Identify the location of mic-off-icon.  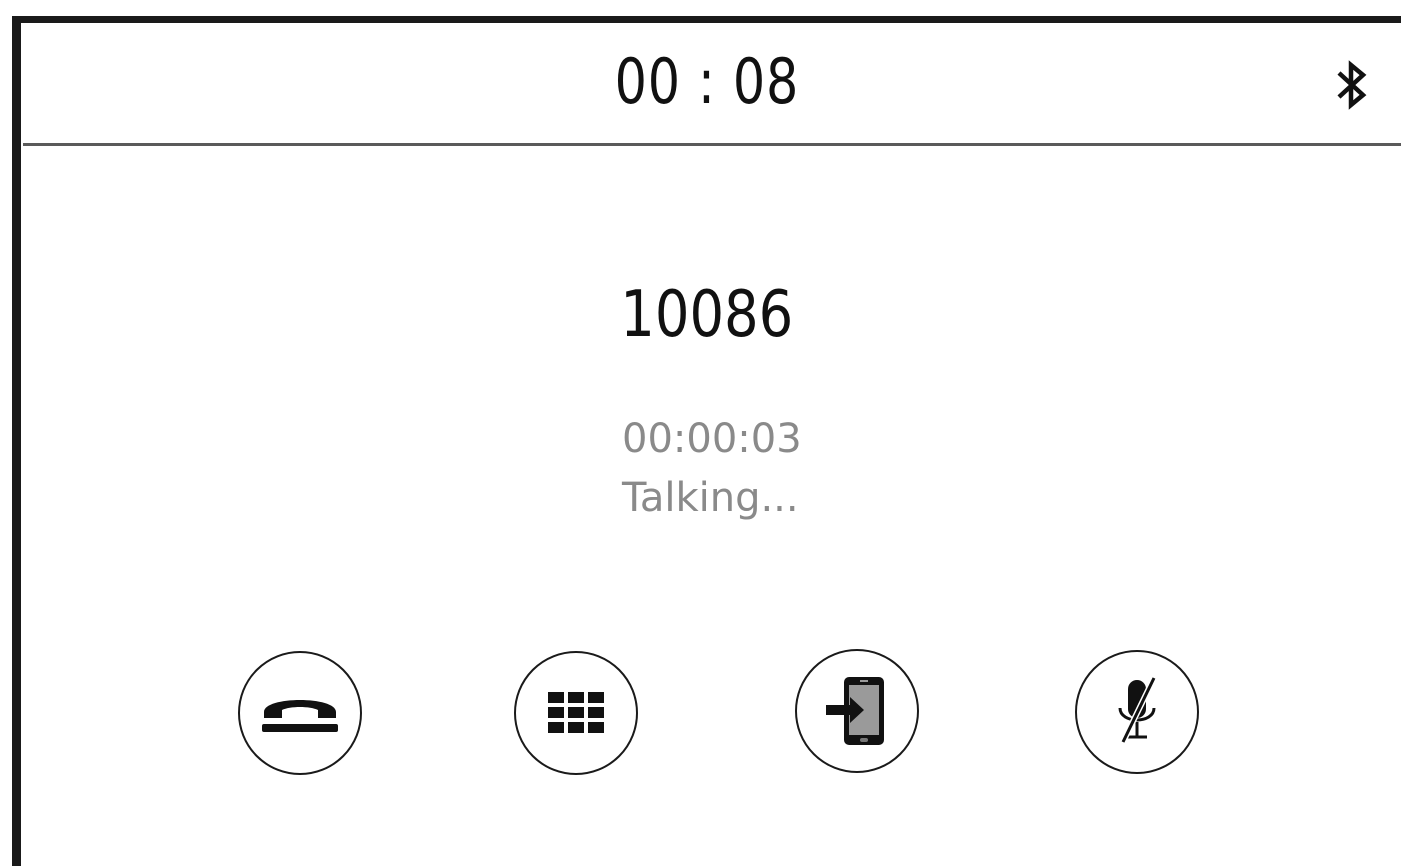
(1137, 712).